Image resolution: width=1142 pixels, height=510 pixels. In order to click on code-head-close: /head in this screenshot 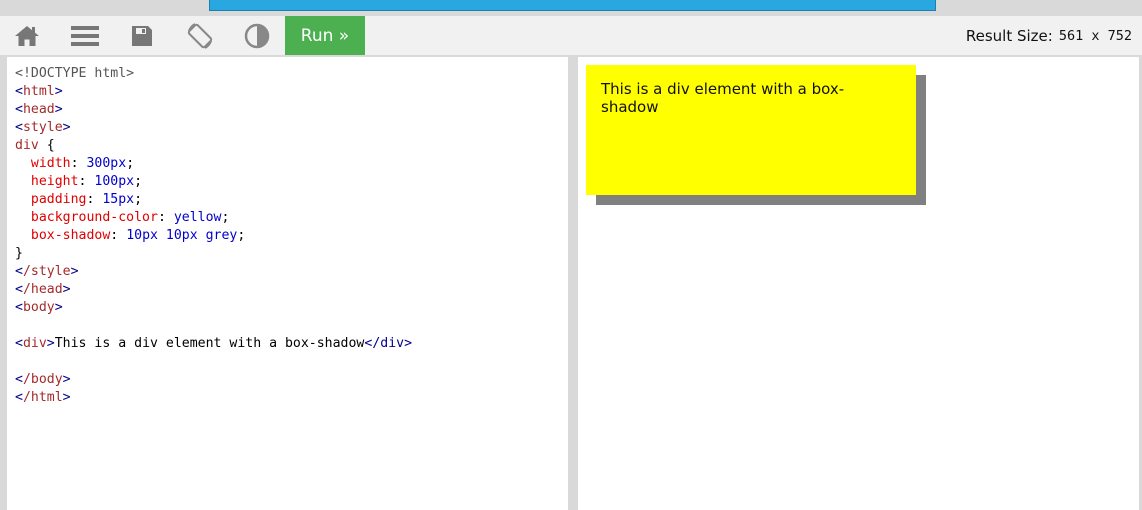, I will do `click(42, 289)`.